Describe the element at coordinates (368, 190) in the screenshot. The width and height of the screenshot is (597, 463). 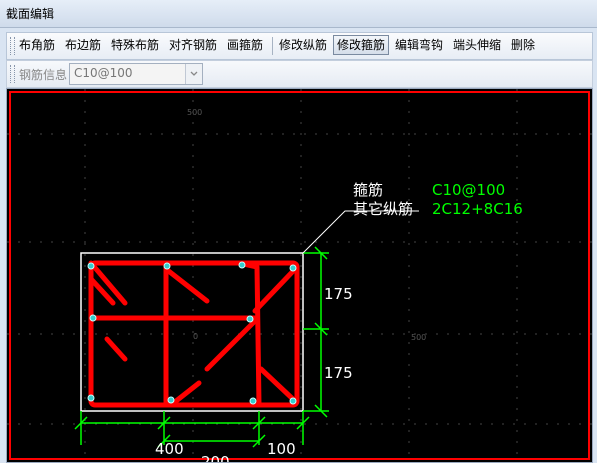
I see `legend-stirrup-name: 箍筋` at that location.